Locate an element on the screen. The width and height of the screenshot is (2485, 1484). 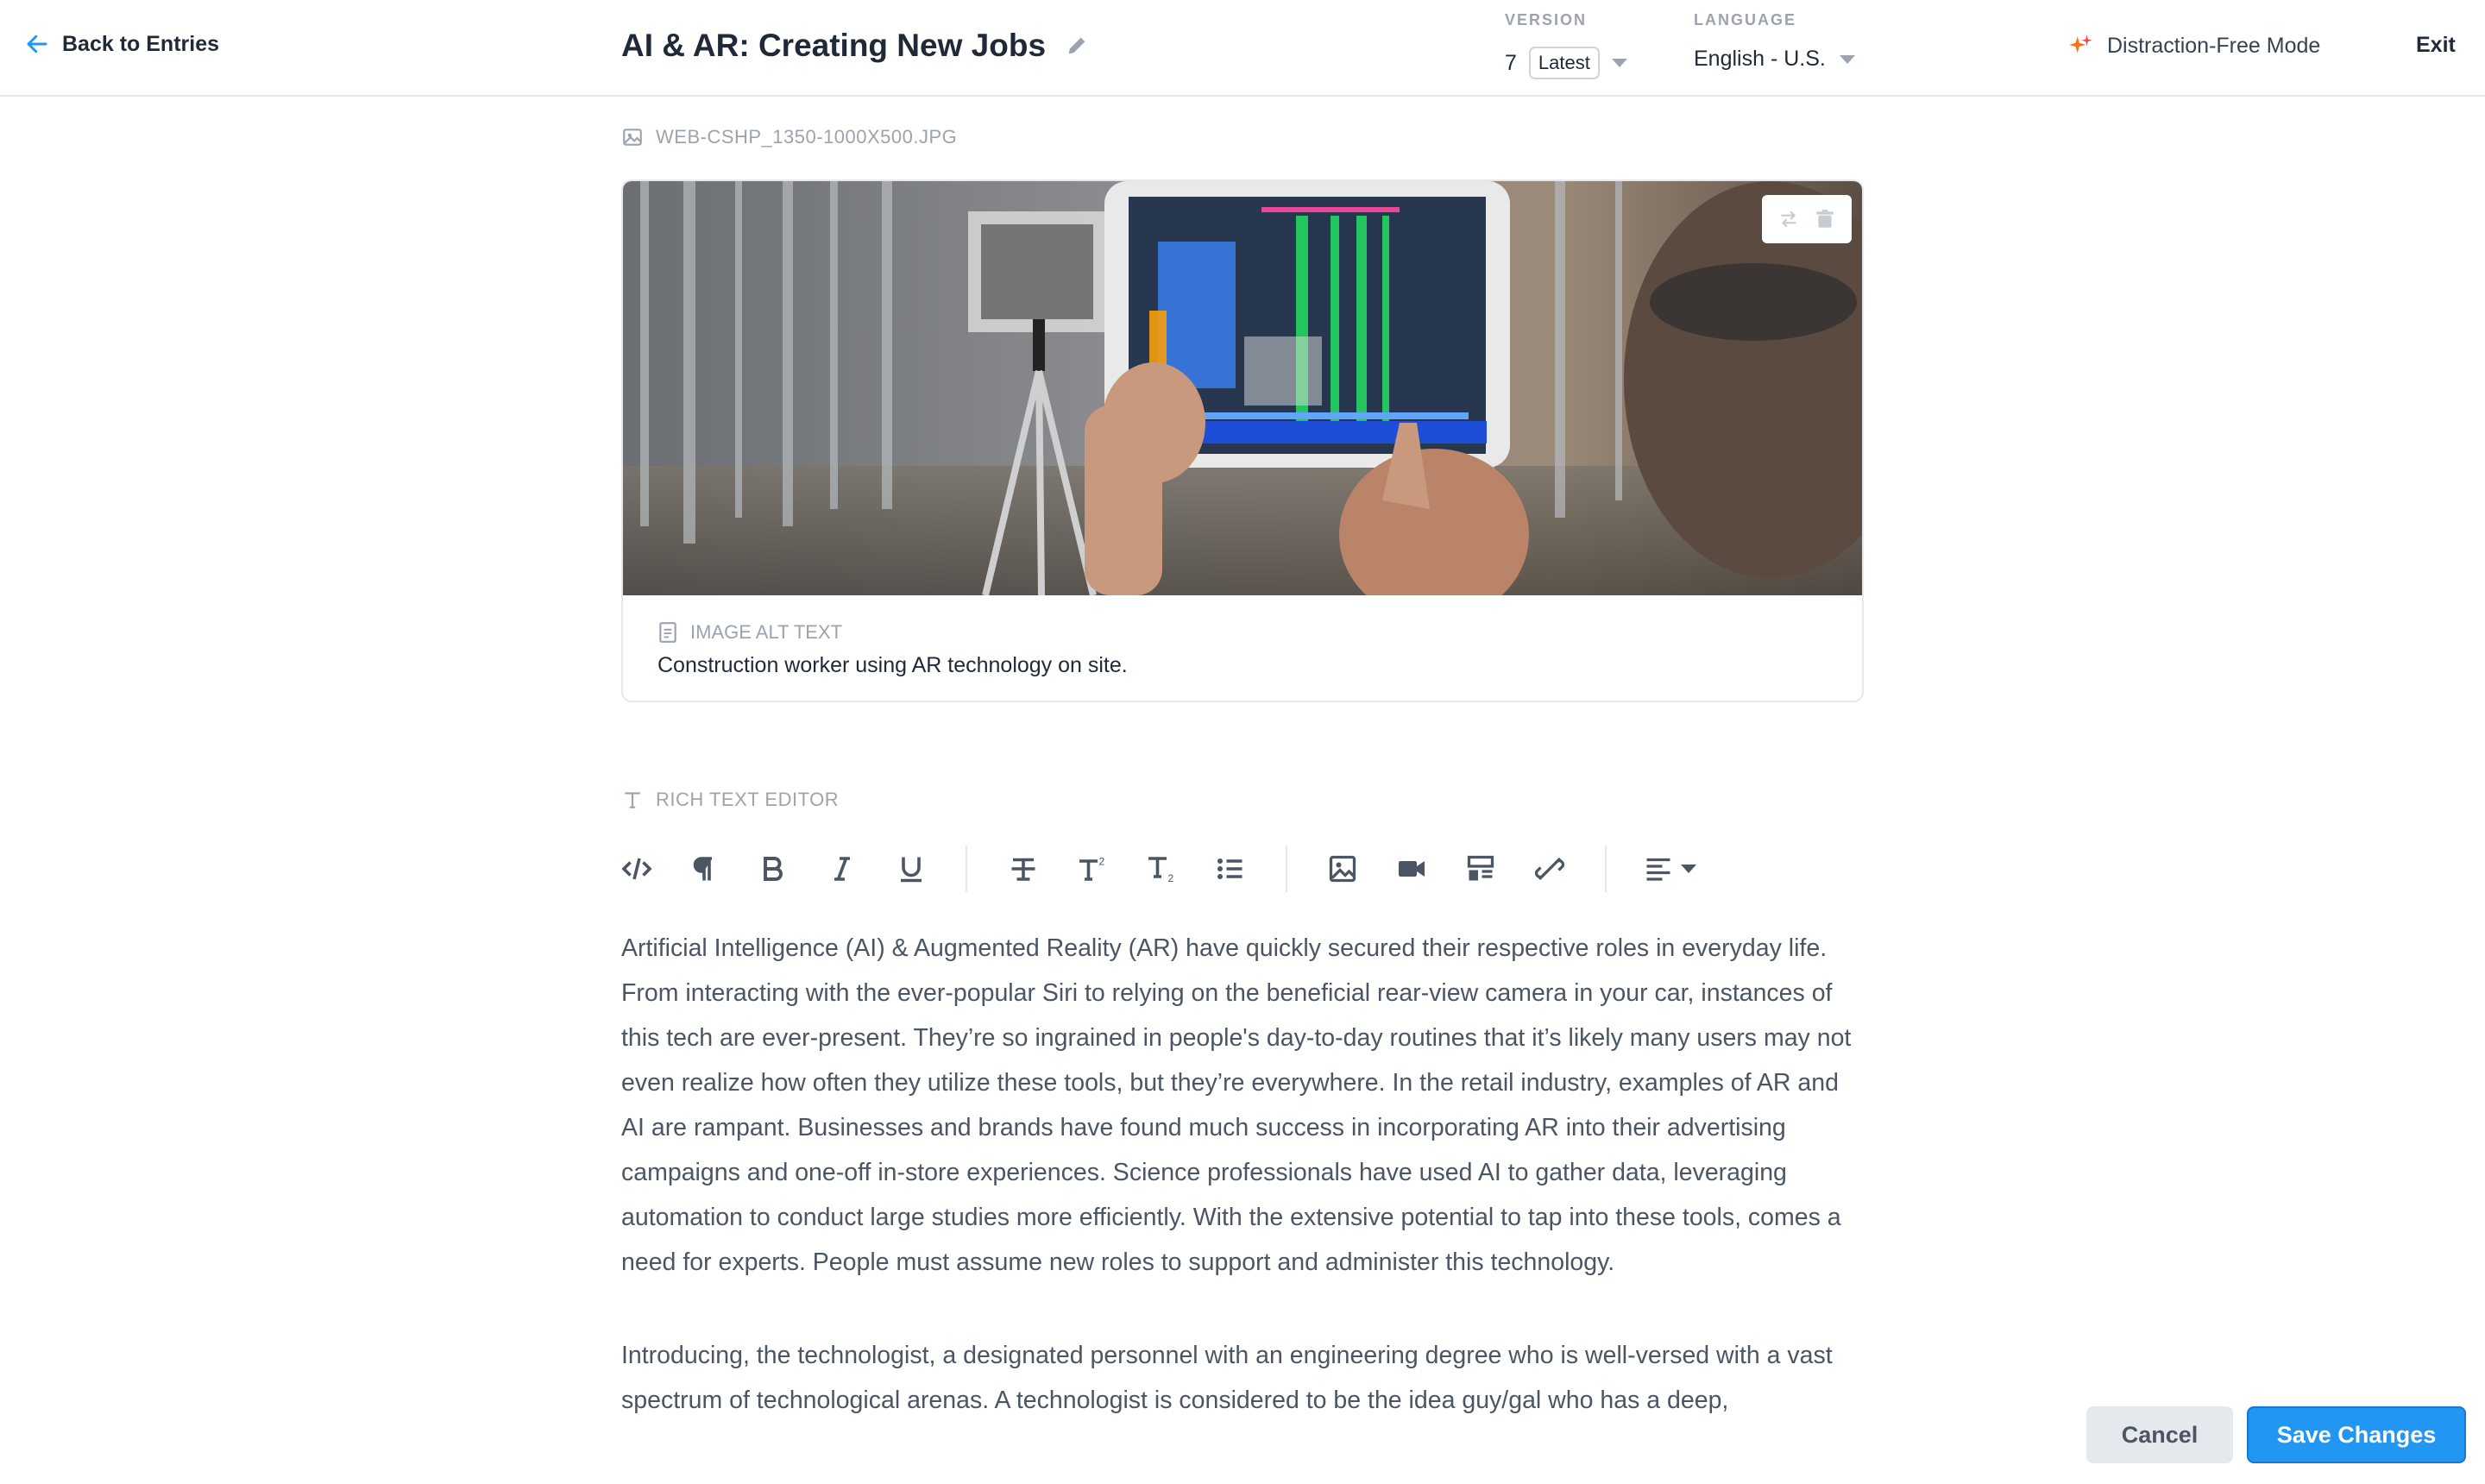
bulleted-list-icon is located at coordinates (1229, 868).